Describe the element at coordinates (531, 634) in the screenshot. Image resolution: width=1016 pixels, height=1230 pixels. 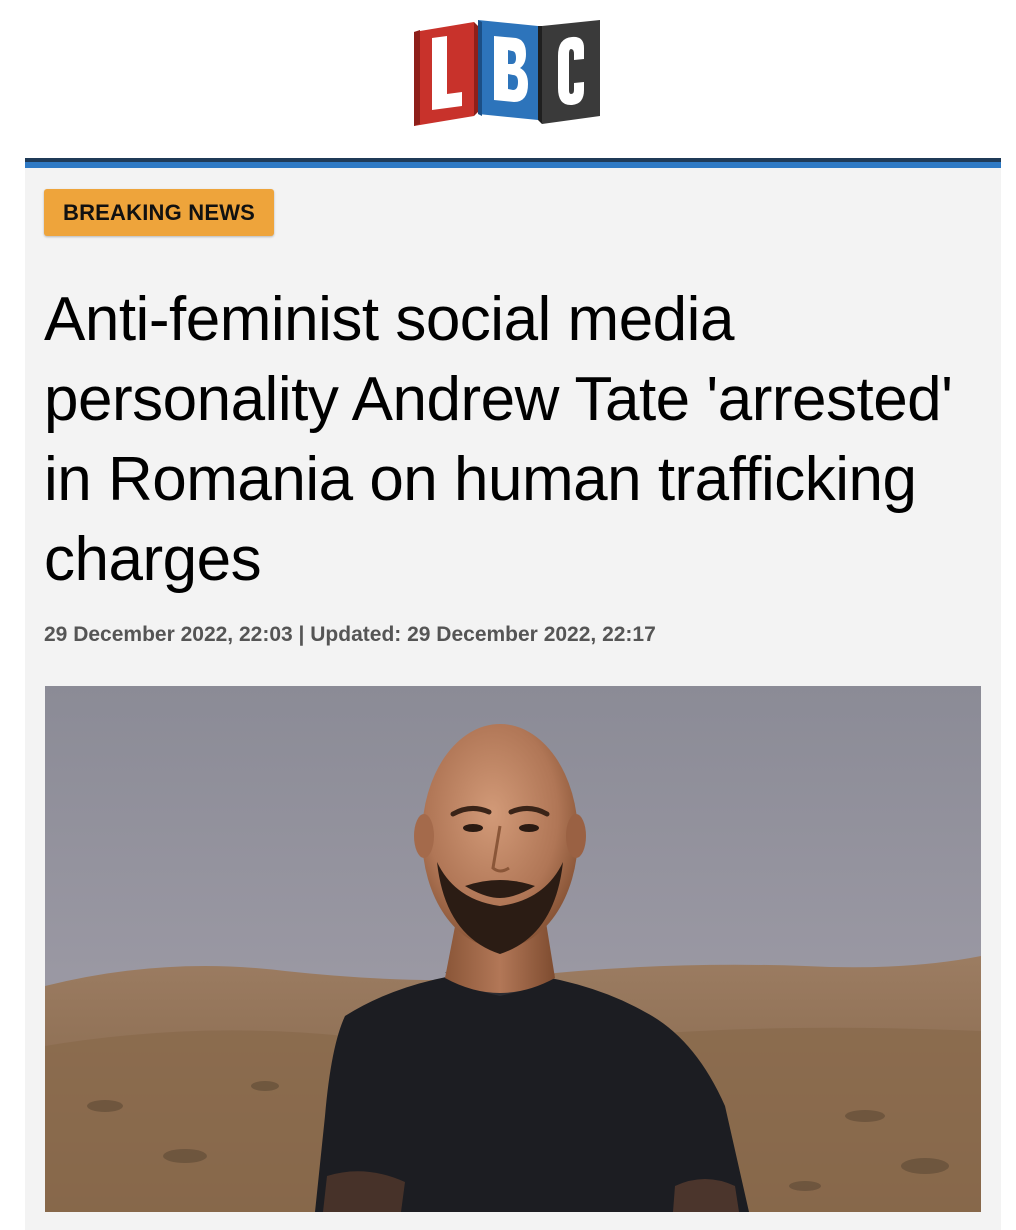
I see `updated-date: 29 December 2022, 22:17` at that location.